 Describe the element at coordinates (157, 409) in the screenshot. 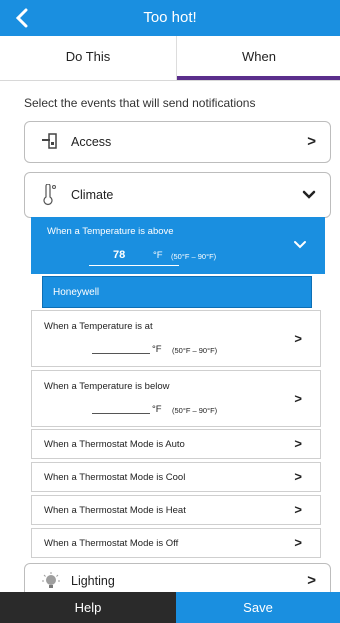

I see `temp-below-unit: °F` at that location.